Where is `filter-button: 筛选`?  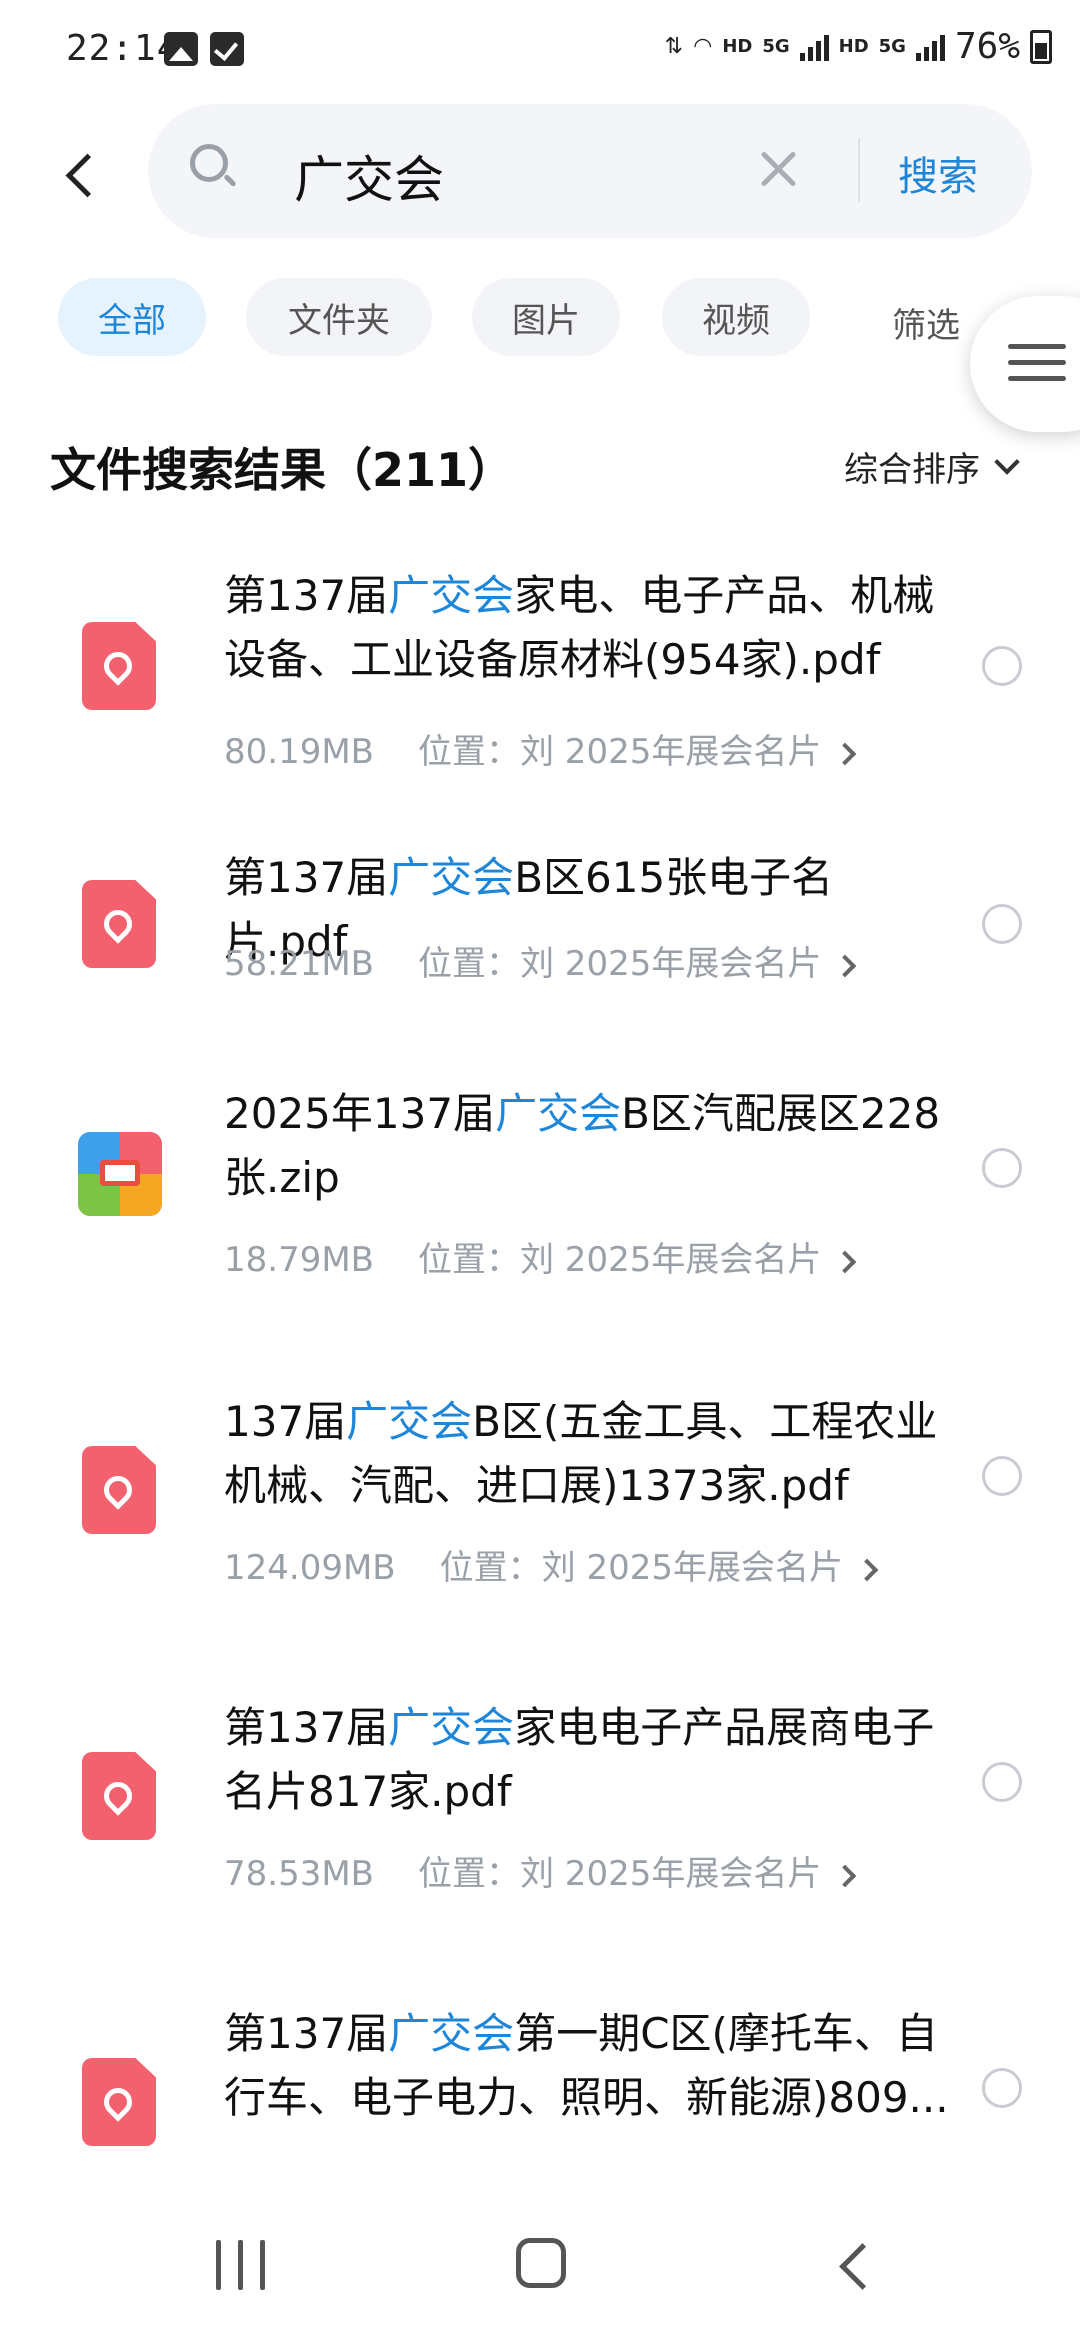 filter-button: 筛选 is located at coordinates (926, 322).